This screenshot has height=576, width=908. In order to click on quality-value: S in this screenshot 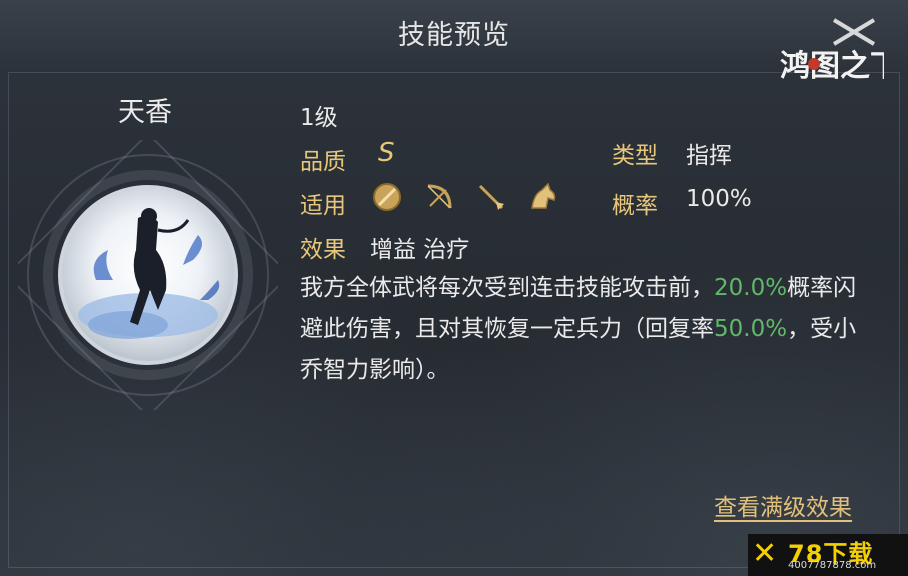, I will do `click(386, 153)`.